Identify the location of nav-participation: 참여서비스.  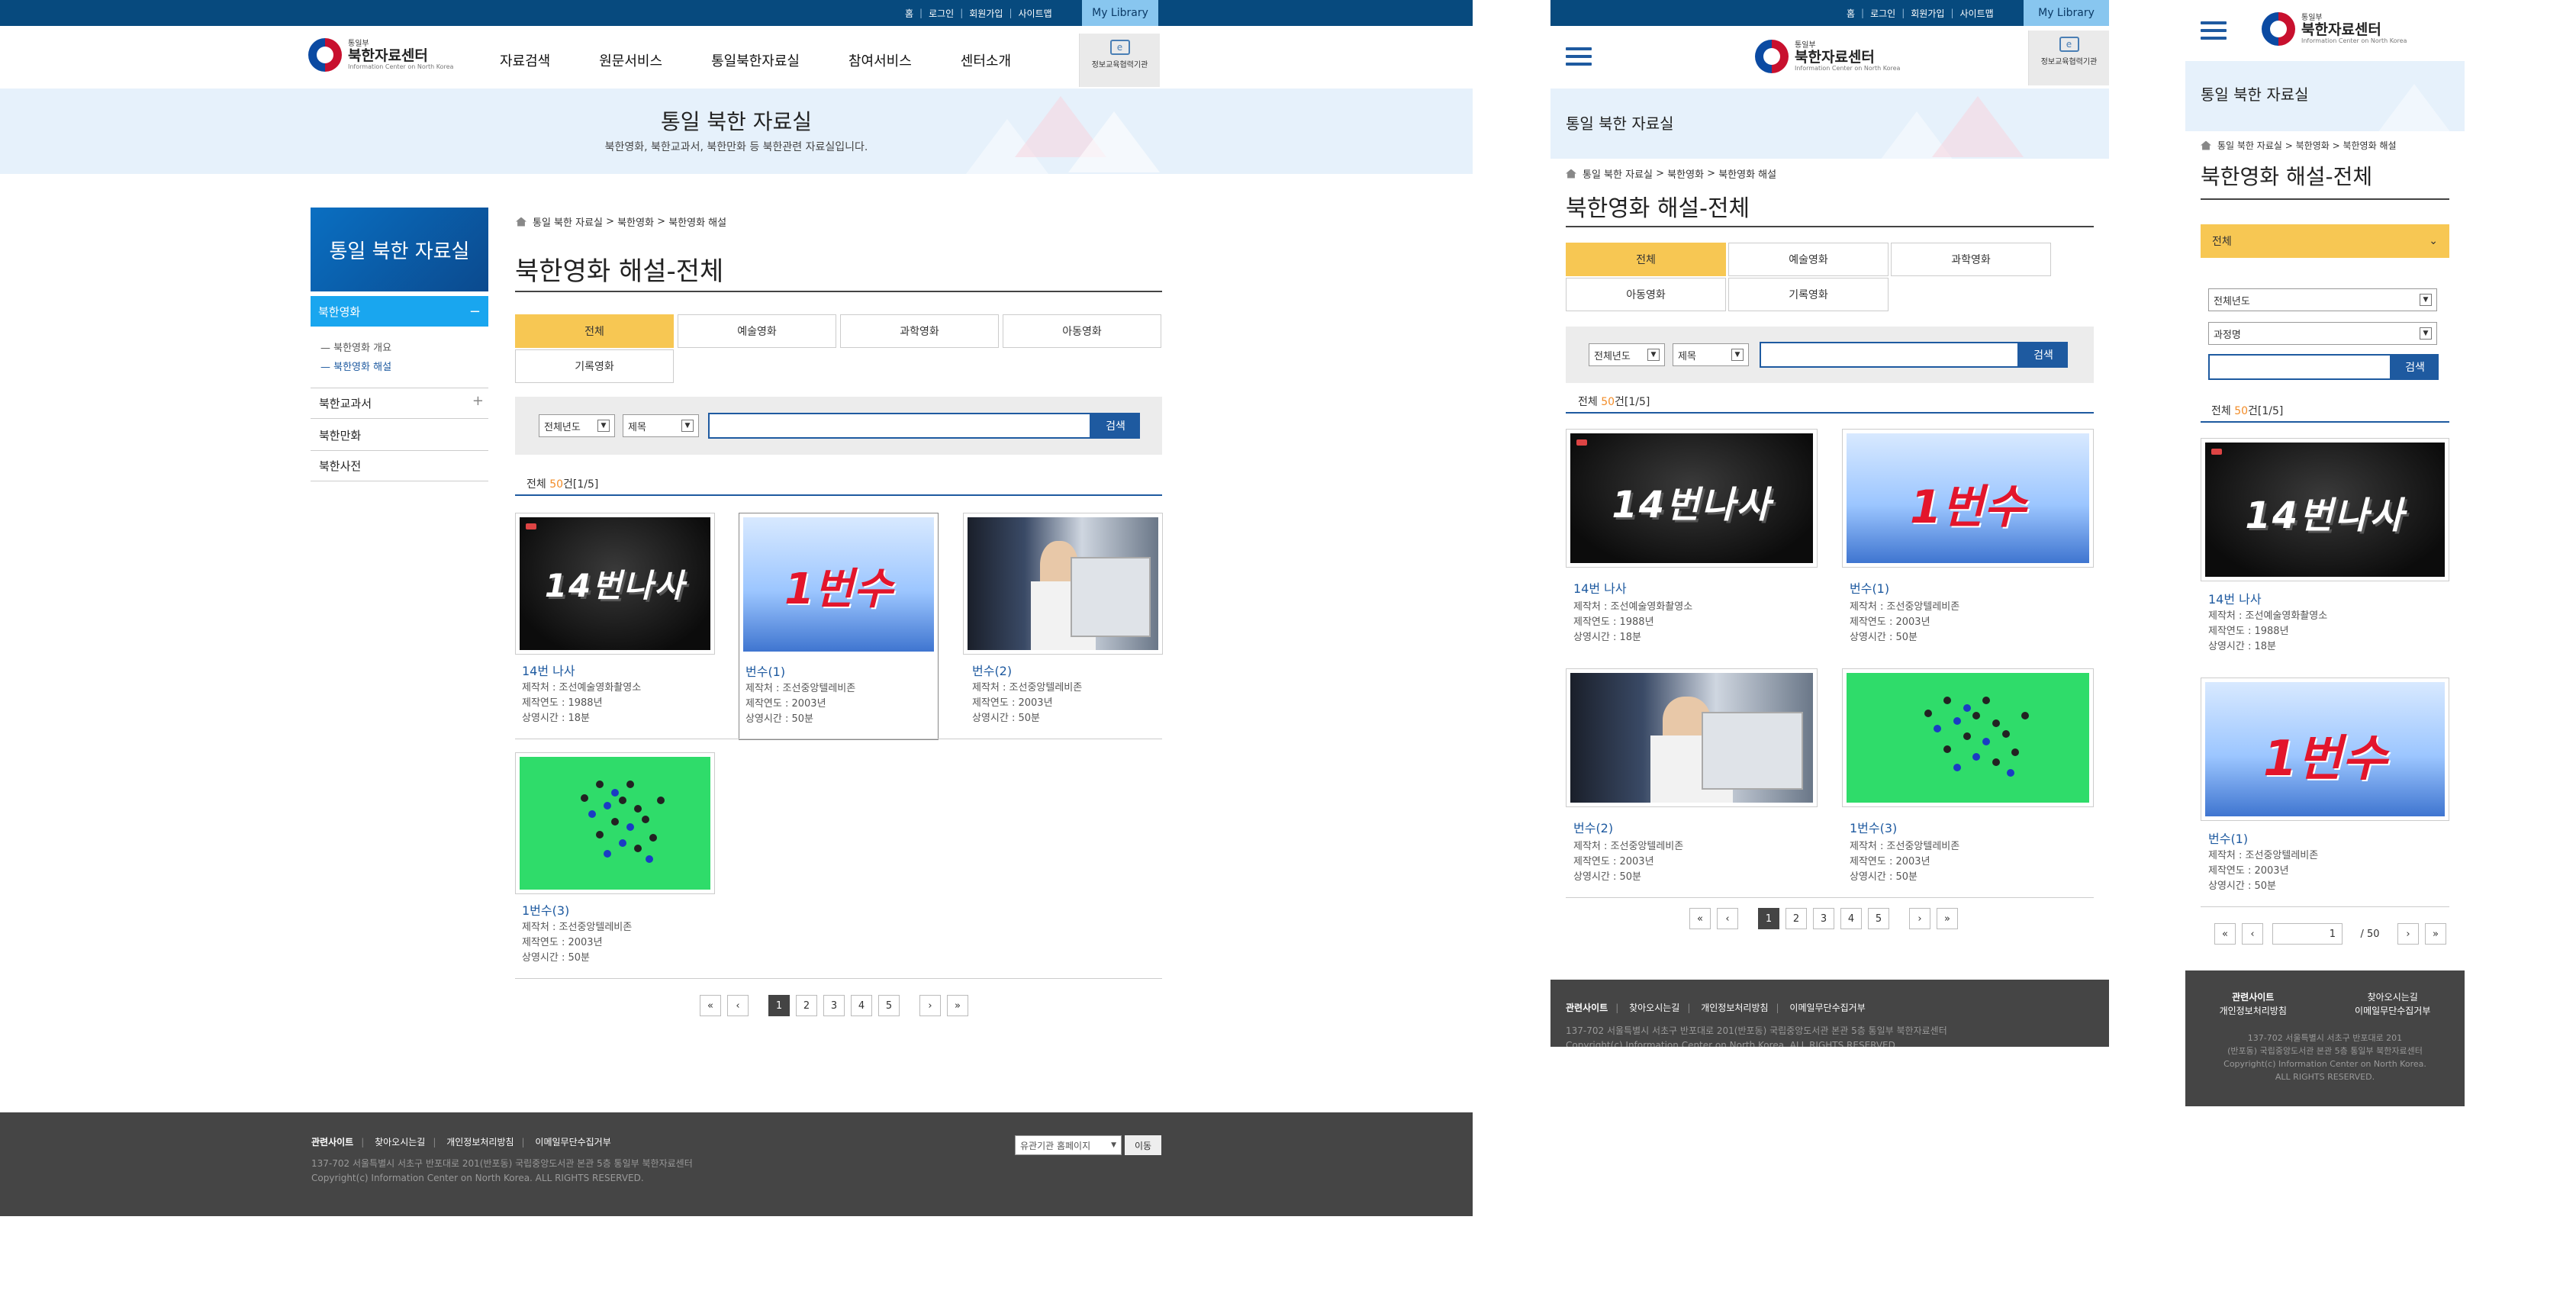
(880, 60).